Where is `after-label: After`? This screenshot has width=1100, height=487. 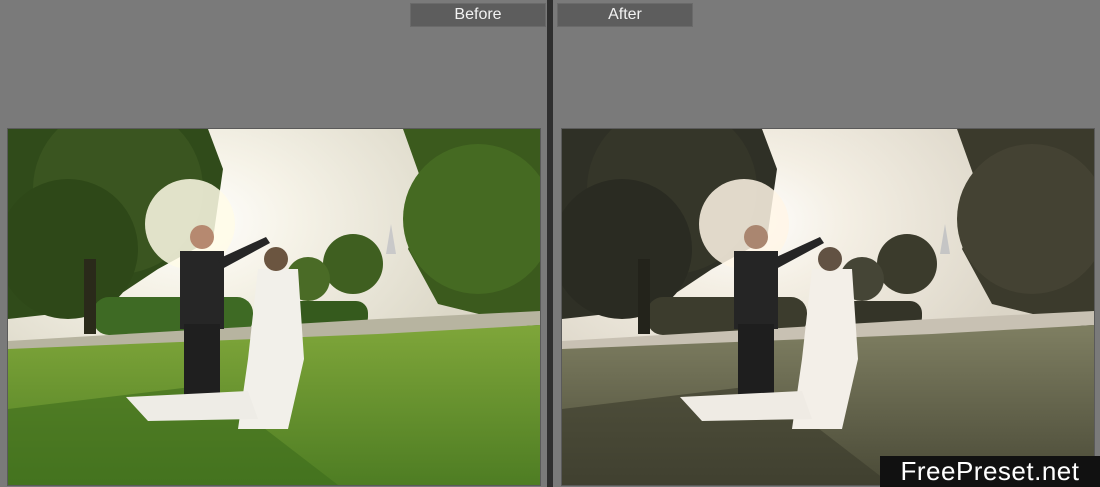
after-label: After is located at coordinates (625, 15).